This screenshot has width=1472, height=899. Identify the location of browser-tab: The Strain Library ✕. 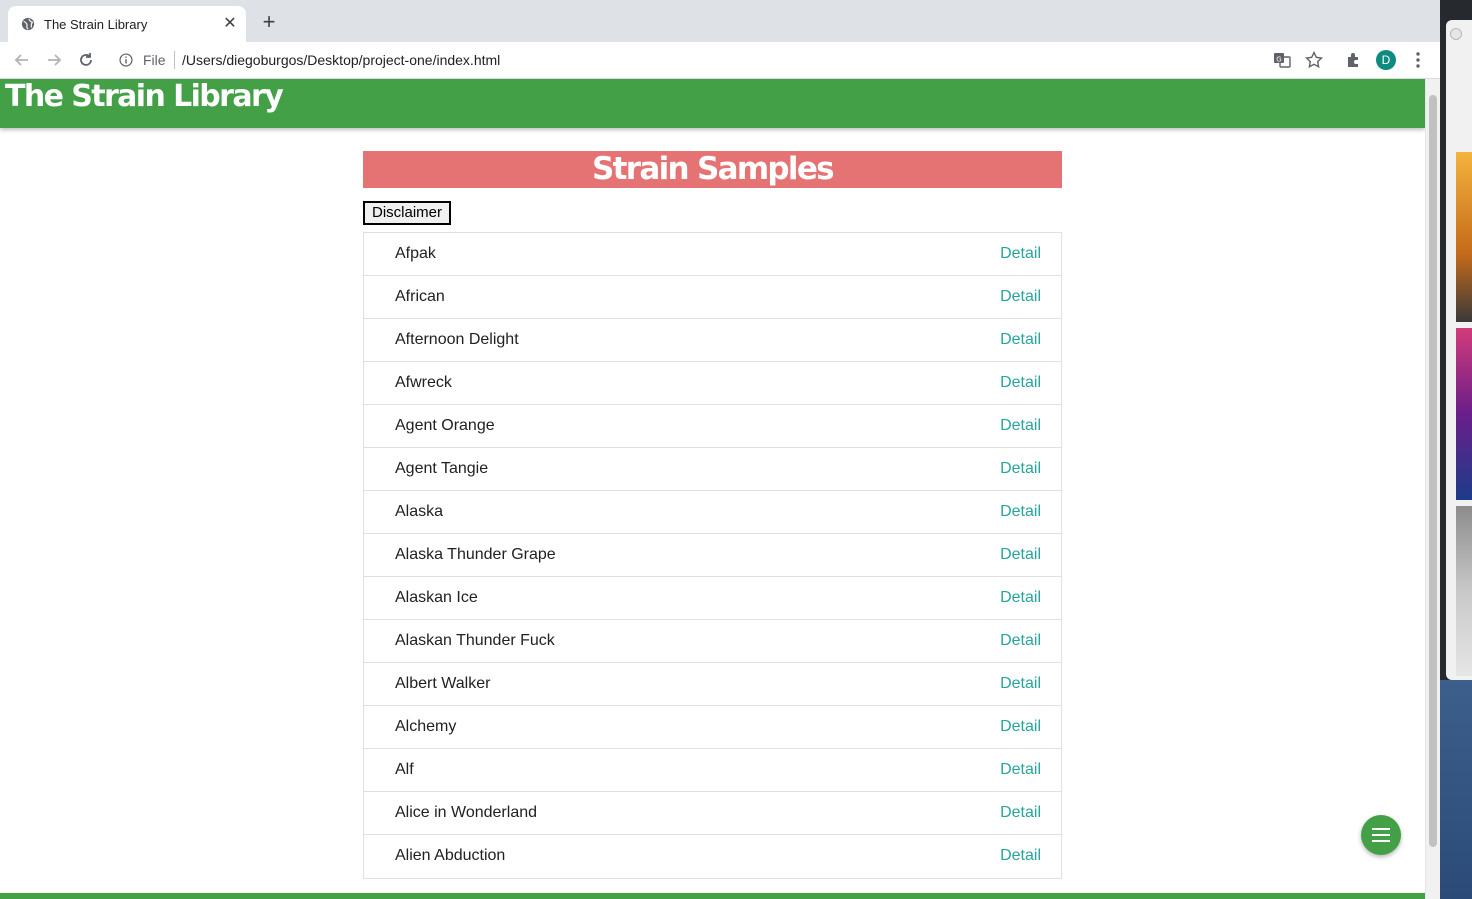
(127, 24).